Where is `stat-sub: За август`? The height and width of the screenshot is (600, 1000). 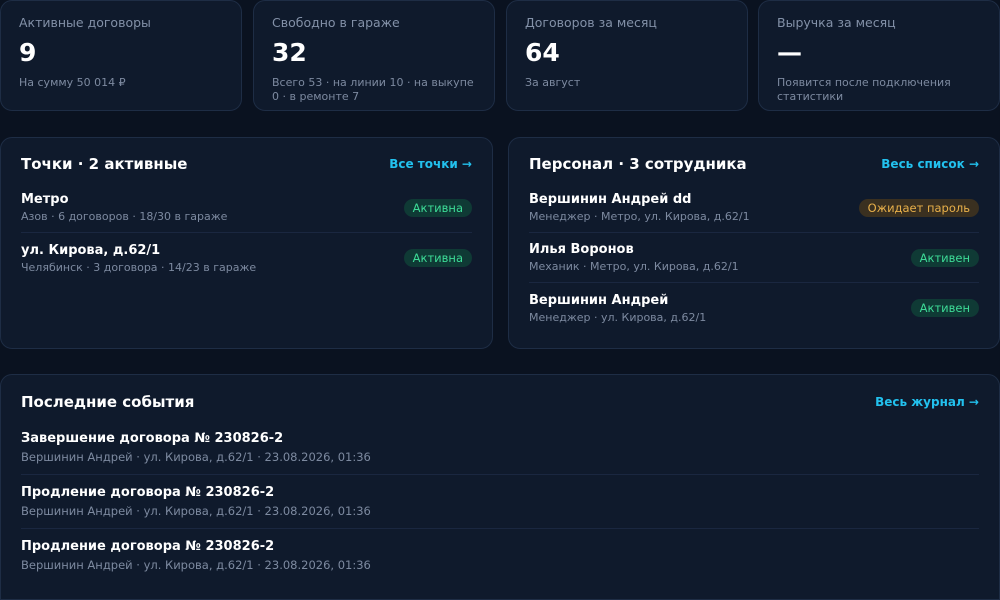
stat-sub: За август is located at coordinates (553, 82).